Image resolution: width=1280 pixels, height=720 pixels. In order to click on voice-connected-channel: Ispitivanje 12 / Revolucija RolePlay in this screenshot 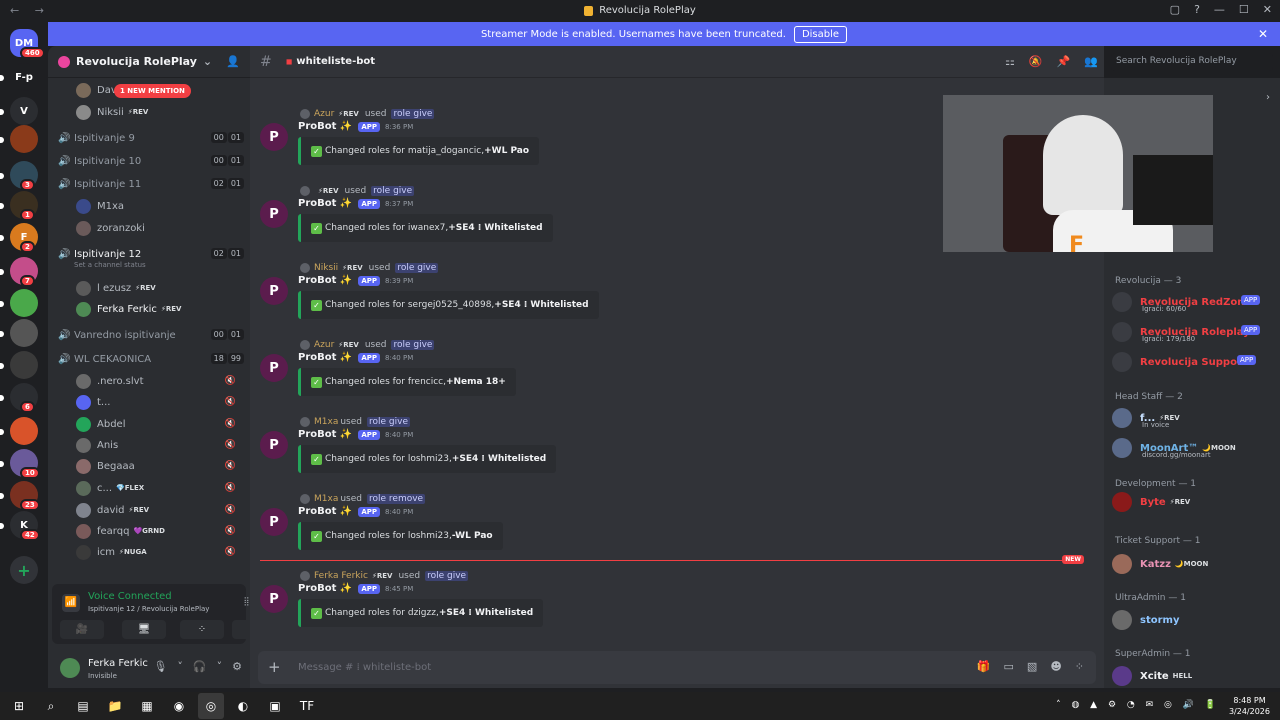, I will do `click(148, 609)`.